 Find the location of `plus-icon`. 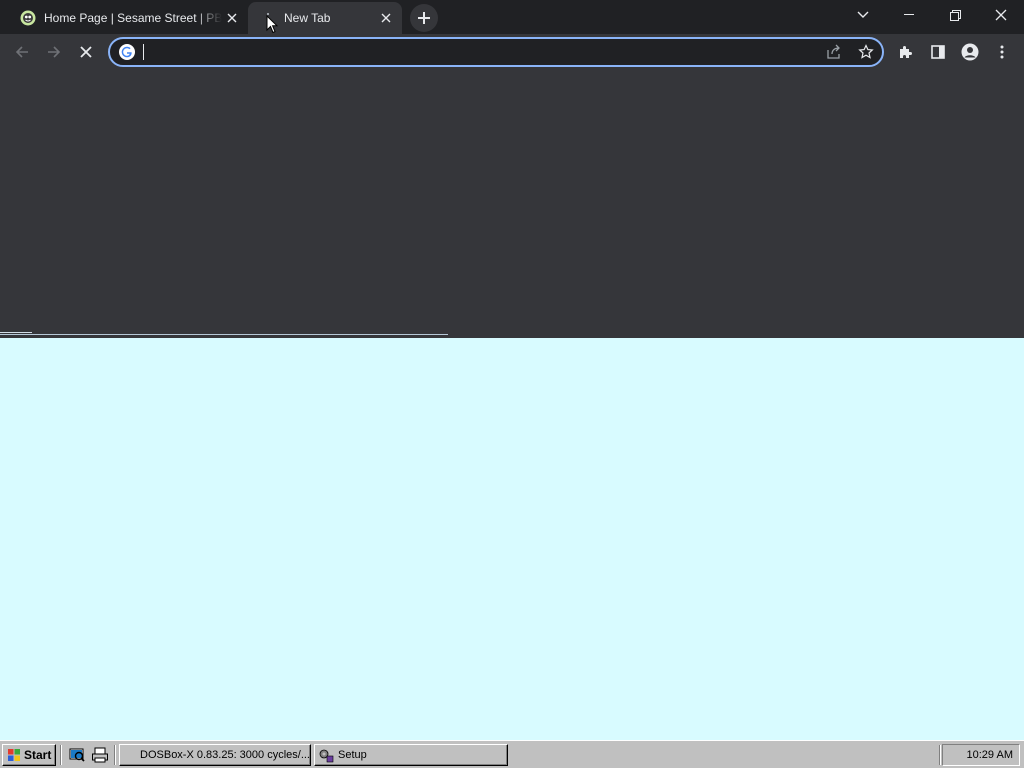

plus-icon is located at coordinates (424, 18).